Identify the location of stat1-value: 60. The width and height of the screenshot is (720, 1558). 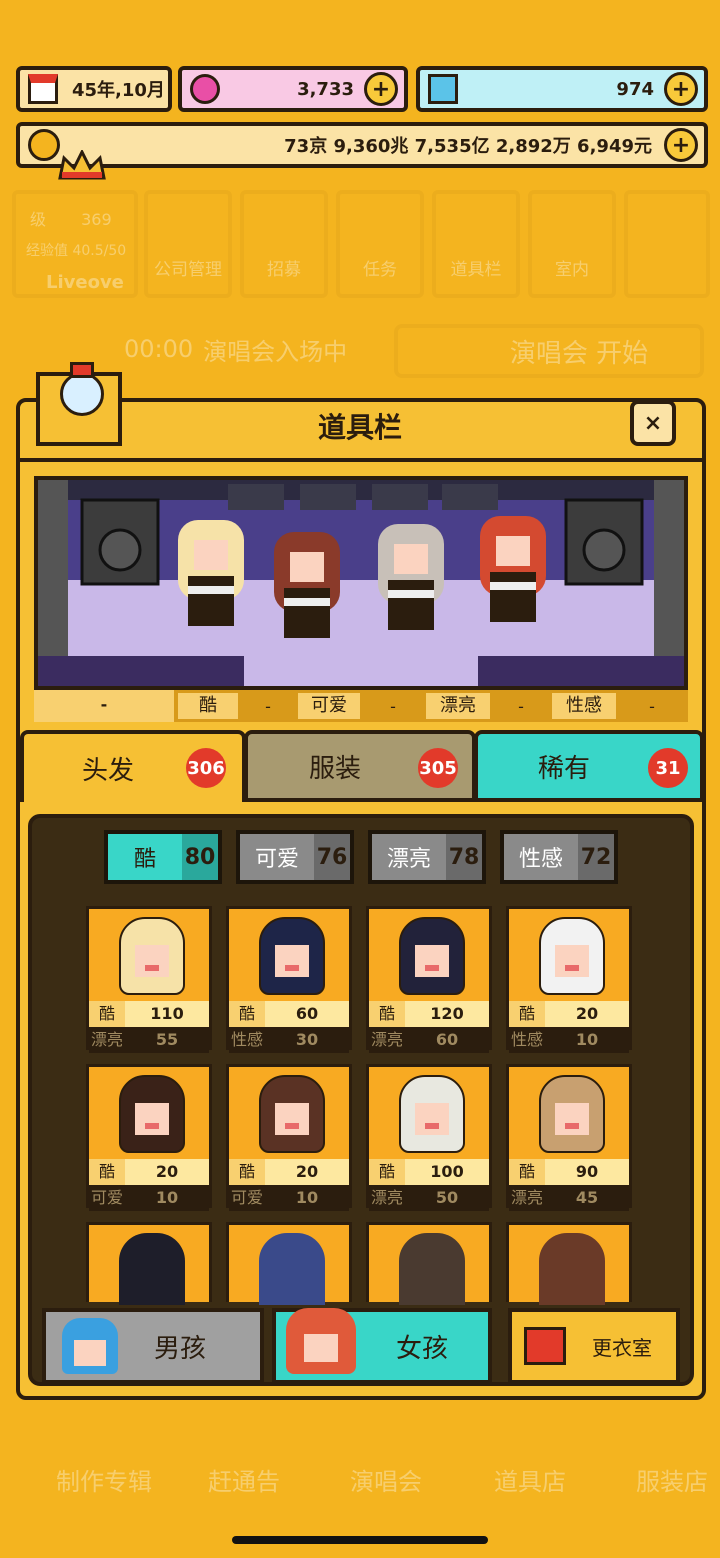
(307, 1014).